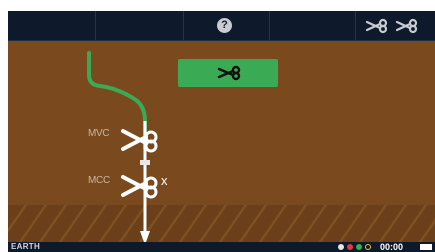  I want to click on node-marker, so click(145, 162).